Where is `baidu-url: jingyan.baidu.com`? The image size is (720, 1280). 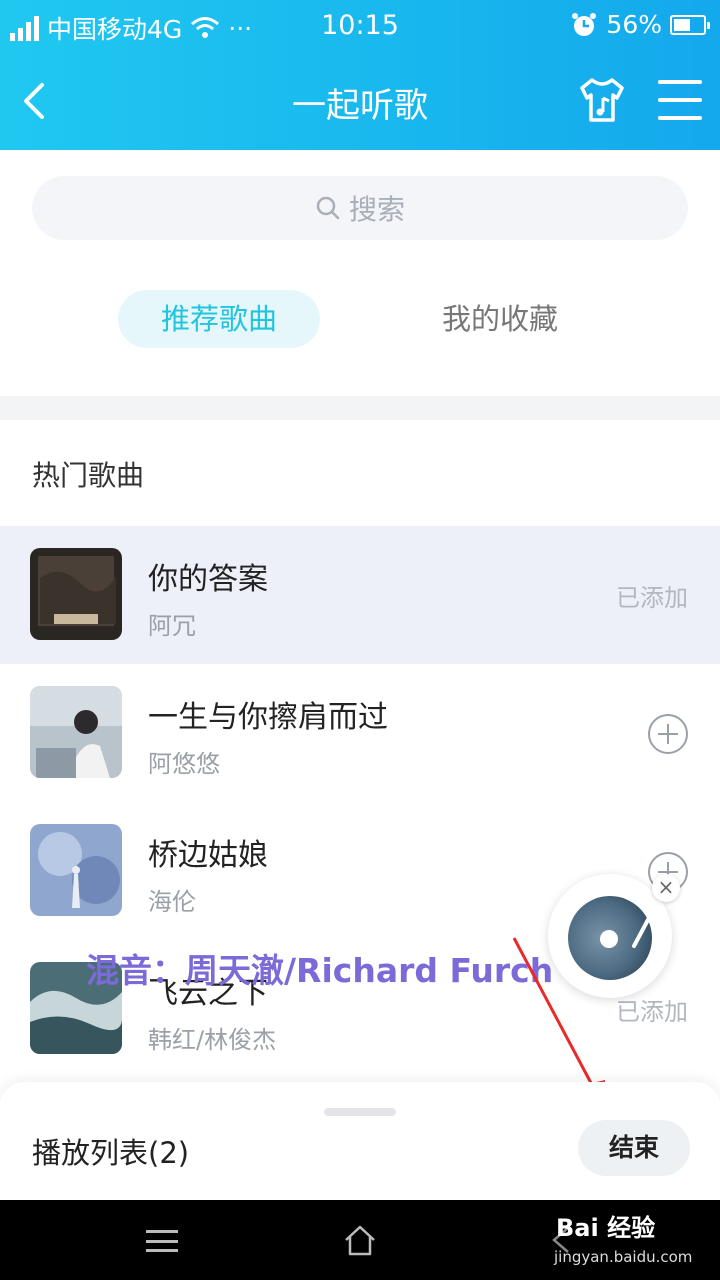
baidu-url: jingyan.baidu.com is located at coordinates (623, 1257).